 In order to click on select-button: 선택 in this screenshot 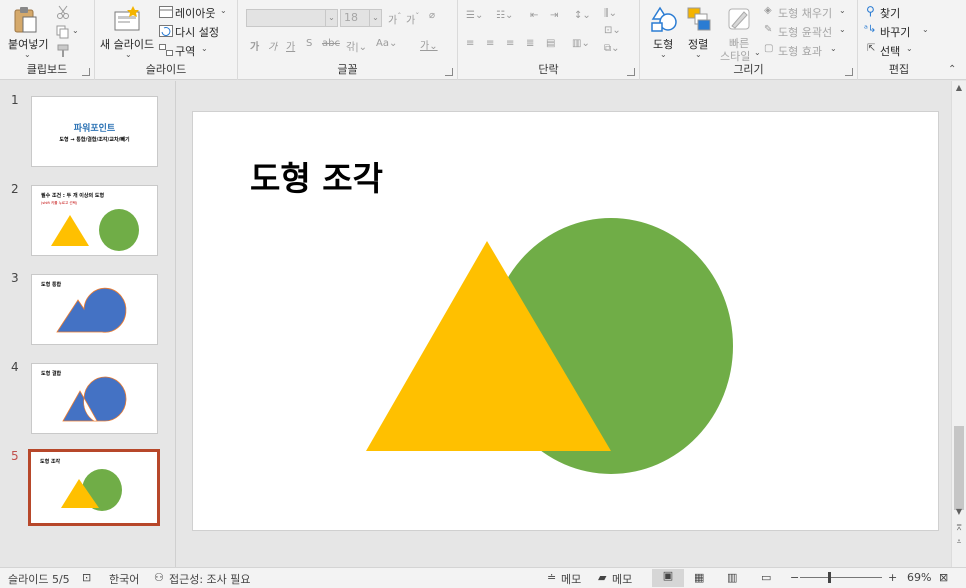, I will do `click(890, 51)`.